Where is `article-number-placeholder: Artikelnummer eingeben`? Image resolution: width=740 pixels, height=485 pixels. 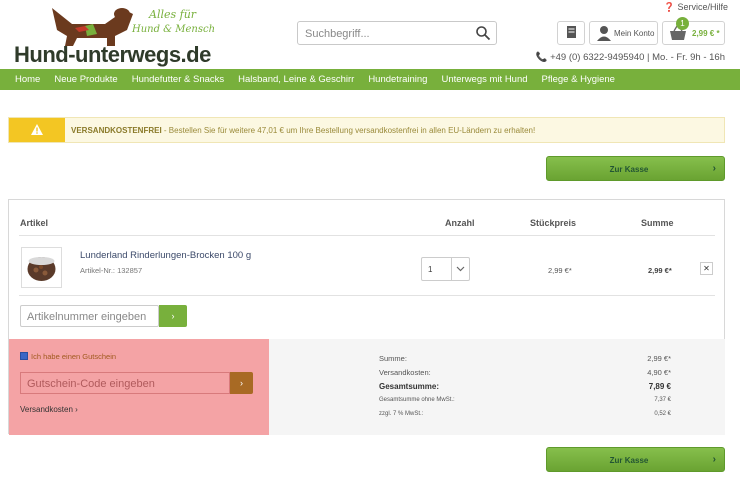
article-number-placeholder: Artikelnummer eingeben is located at coordinates (87, 317).